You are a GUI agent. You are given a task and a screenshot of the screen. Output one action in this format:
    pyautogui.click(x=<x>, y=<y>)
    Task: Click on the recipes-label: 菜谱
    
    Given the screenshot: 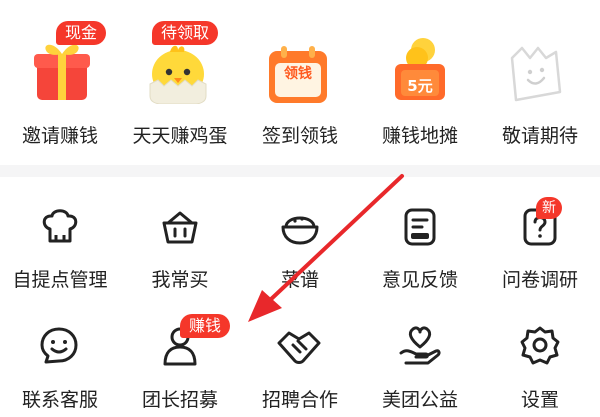 What is the action you would take?
    pyautogui.click(x=299, y=280)
    